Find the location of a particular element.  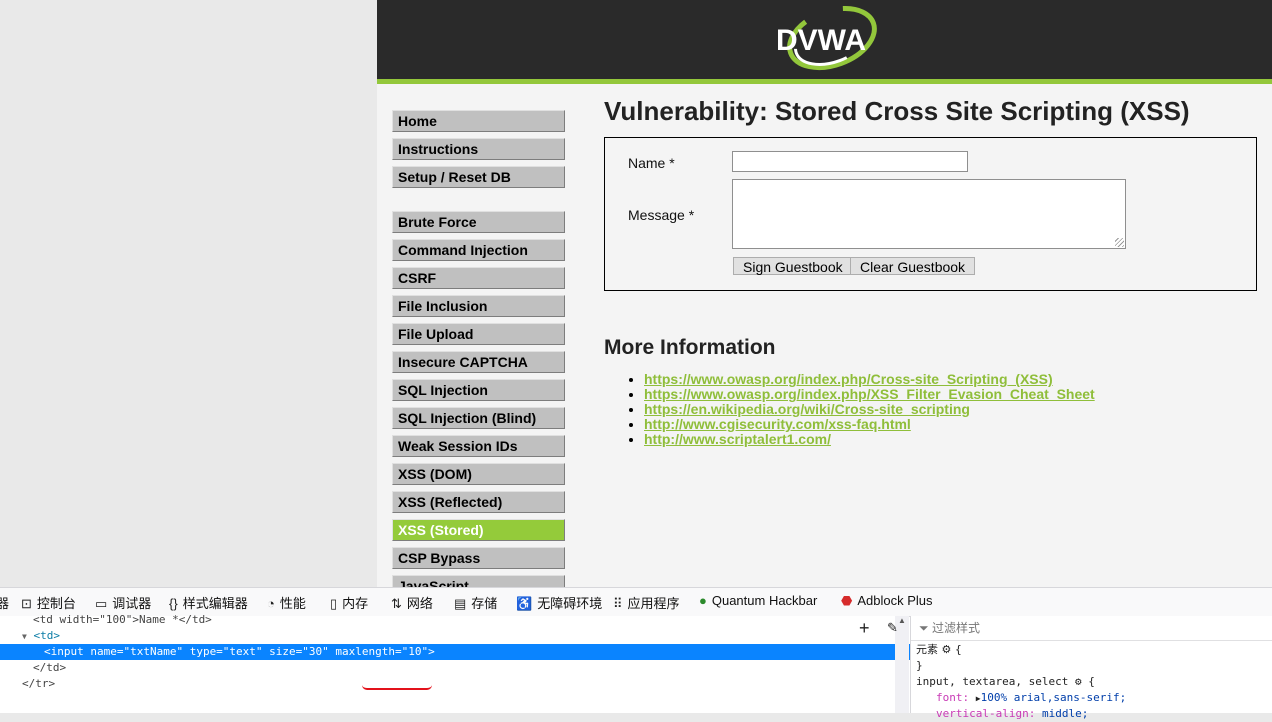

accessibility-icon: ♿ is located at coordinates (524, 603).